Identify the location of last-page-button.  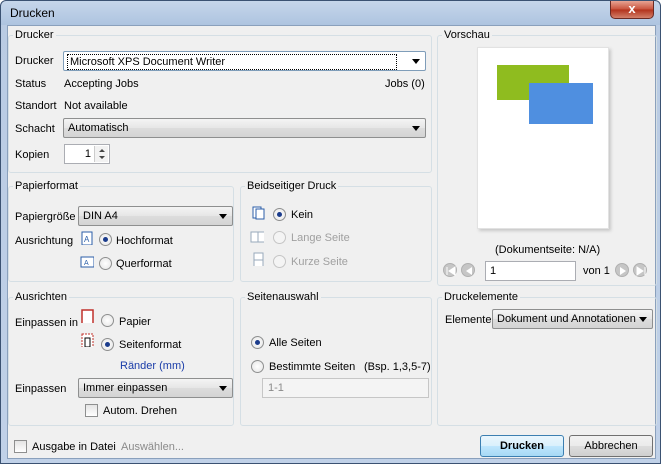
(640, 270).